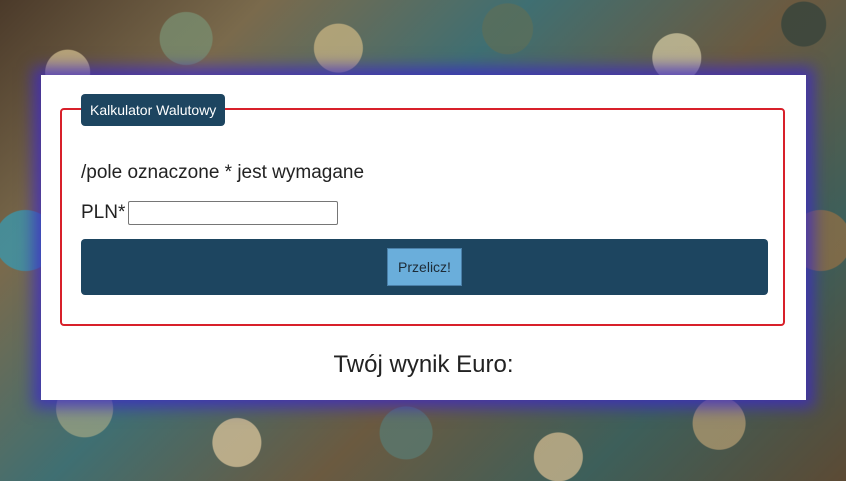  I want to click on submit-bar: Przelicz!, so click(424, 267).